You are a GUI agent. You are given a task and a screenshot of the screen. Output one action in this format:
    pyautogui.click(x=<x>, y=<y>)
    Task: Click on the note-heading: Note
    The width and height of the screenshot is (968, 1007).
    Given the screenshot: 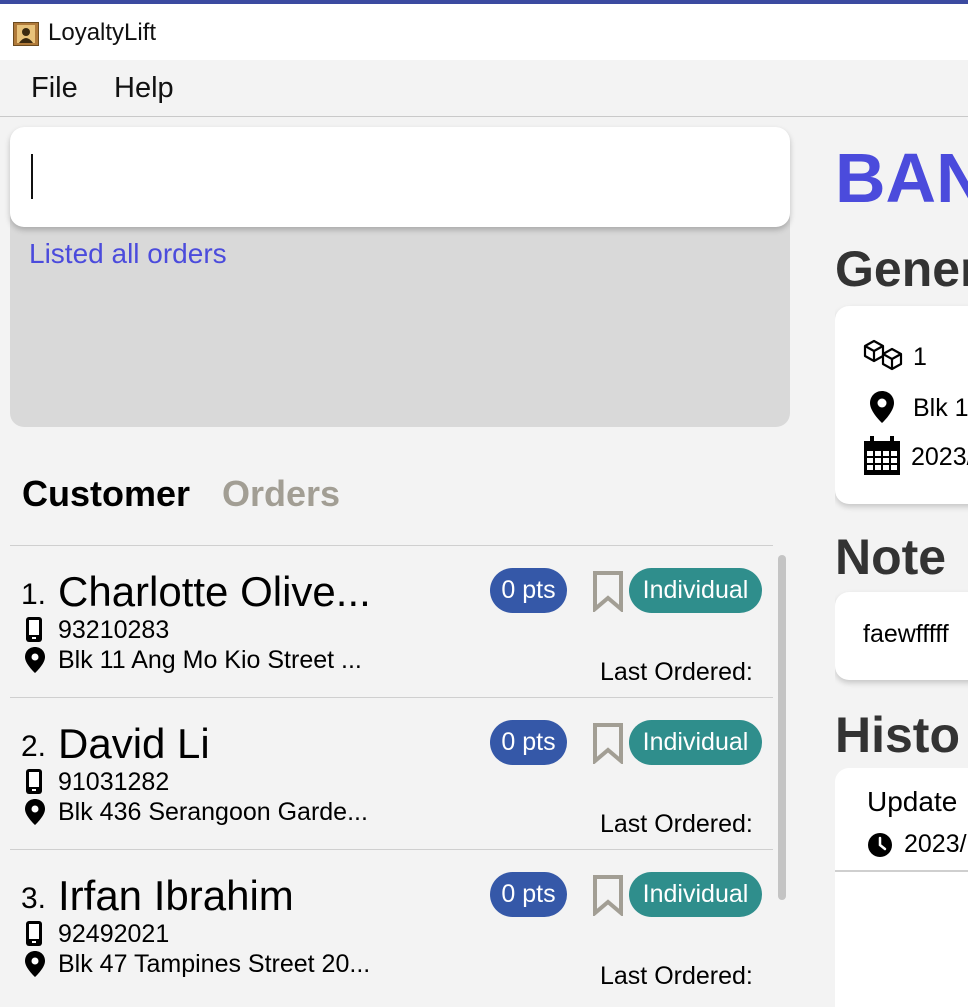 What is the action you would take?
    pyautogui.click(x=891, y=557)
    